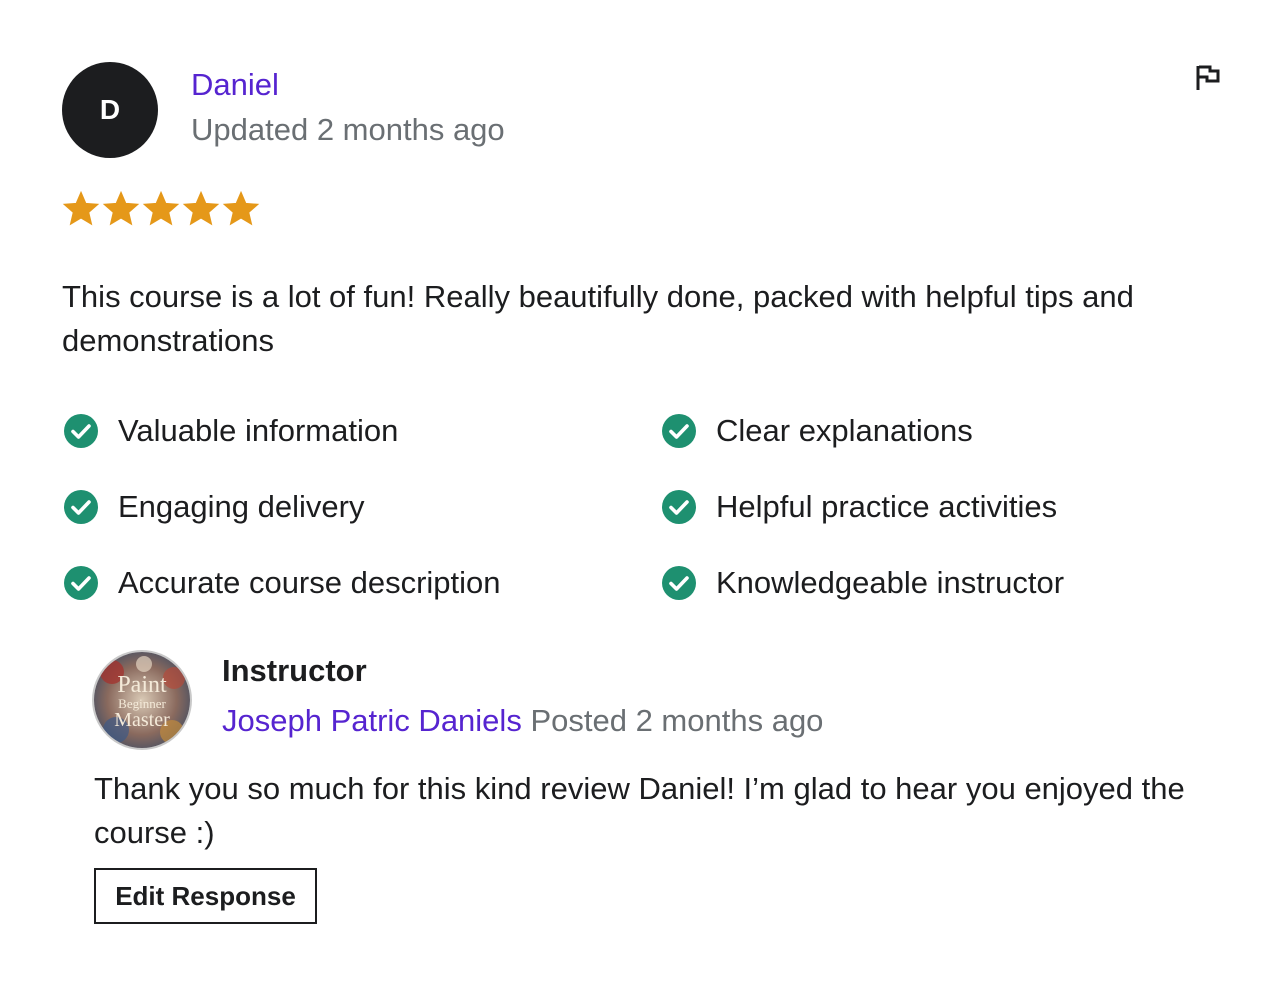 This screenshot has height=984, width=1286. What do you see at coordinates (677, 720) in the screenshot?
I see `response-posted-time: Posted 2 months ago` at bounding box center [677, 720].